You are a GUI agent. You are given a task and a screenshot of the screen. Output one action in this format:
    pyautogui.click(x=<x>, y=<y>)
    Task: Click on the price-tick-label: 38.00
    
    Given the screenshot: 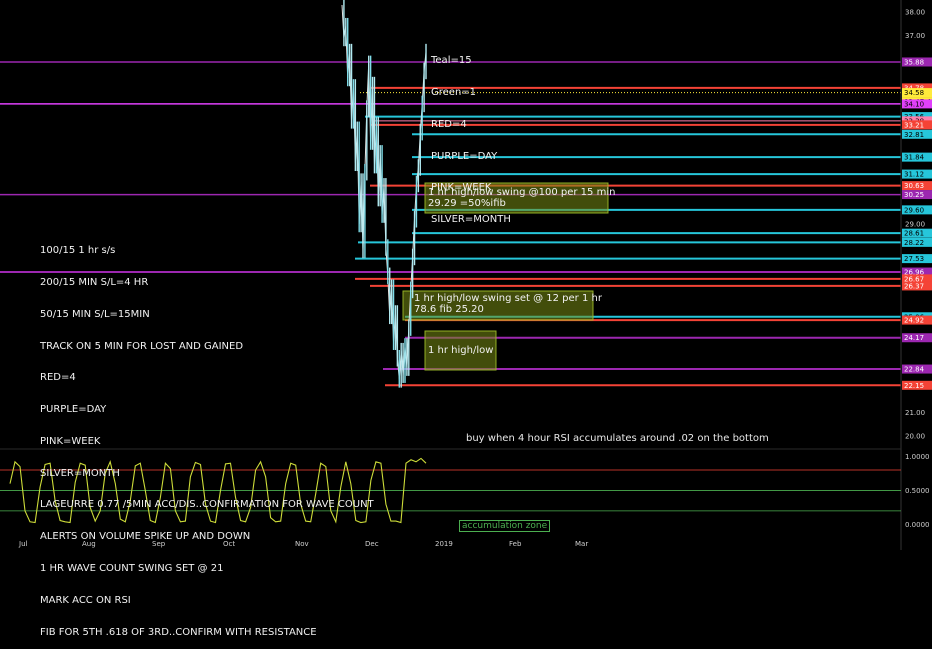 What is the action you would take?
    pyautogui.click(x=915, y=13)
    